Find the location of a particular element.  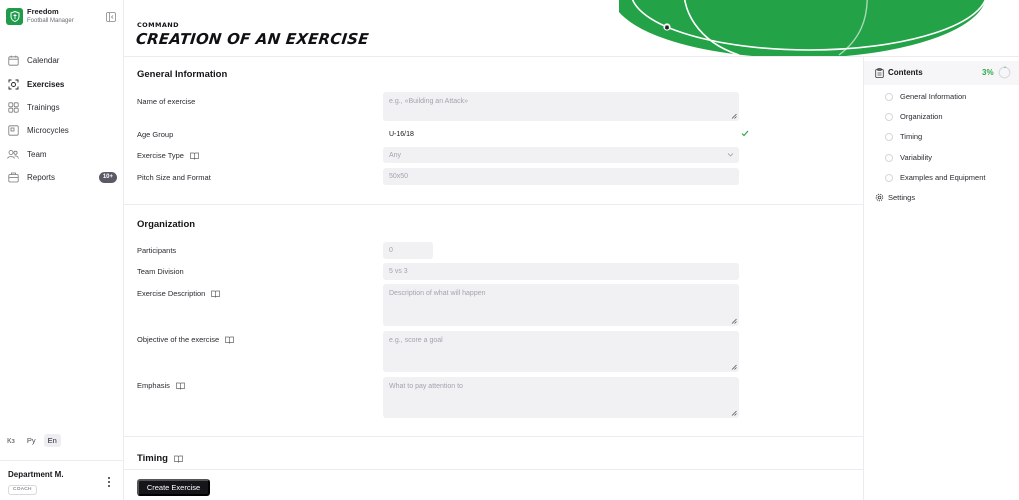

section-title-timing: Timing is located at coordinates (160, 458).